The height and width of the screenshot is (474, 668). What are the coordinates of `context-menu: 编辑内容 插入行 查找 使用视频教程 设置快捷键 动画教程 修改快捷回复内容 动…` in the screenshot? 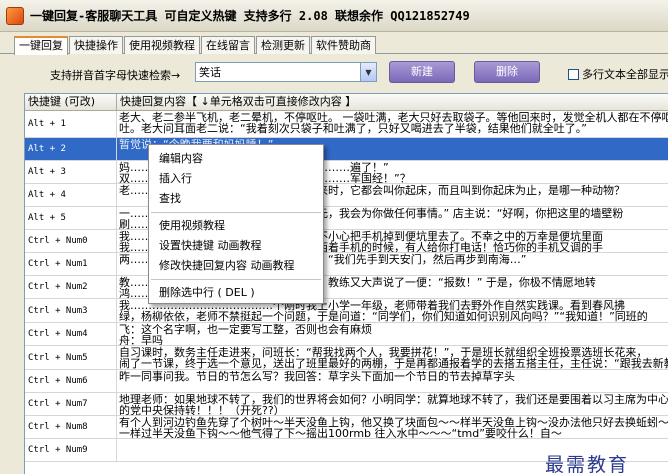 It's located at (236, 224).